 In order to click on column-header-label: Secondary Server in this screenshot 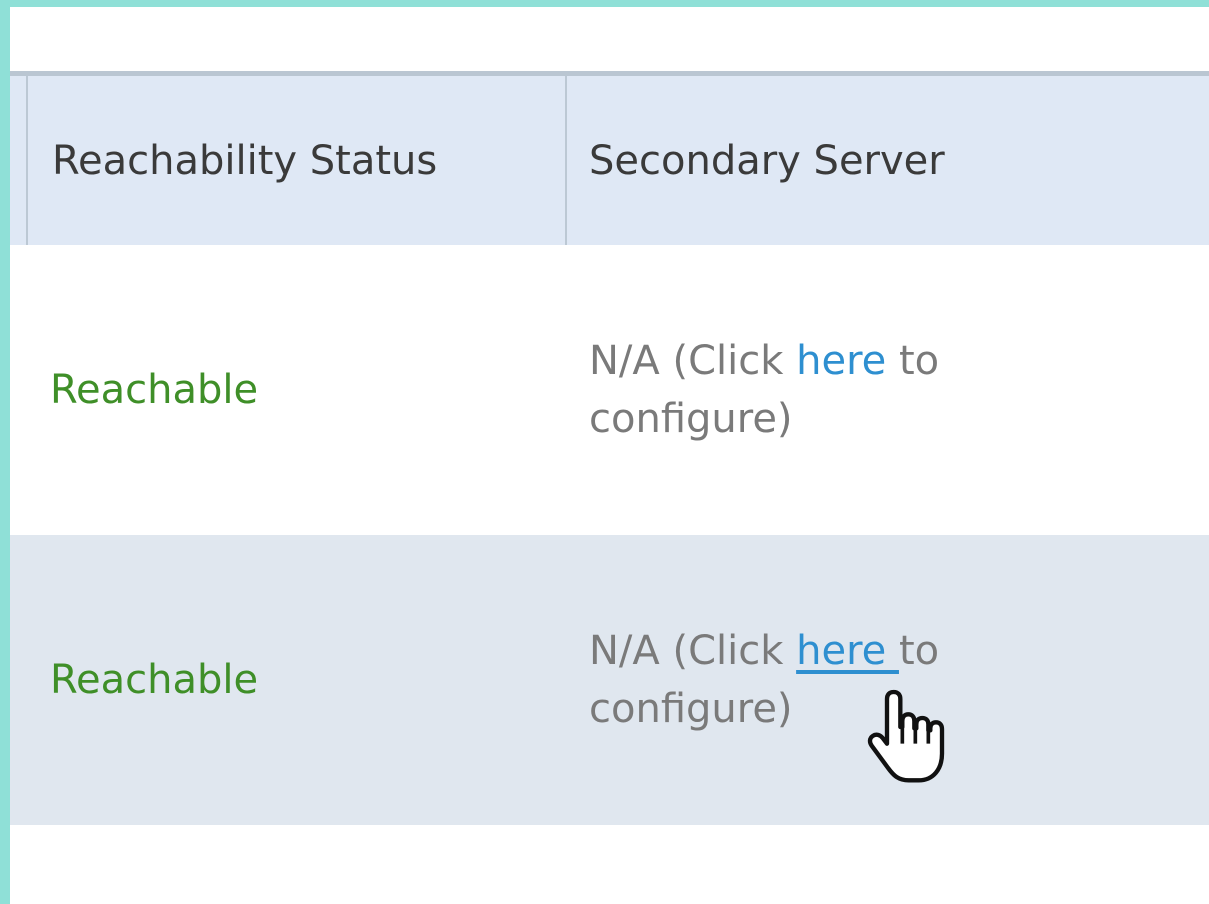, I will do `click(767, 160)`.